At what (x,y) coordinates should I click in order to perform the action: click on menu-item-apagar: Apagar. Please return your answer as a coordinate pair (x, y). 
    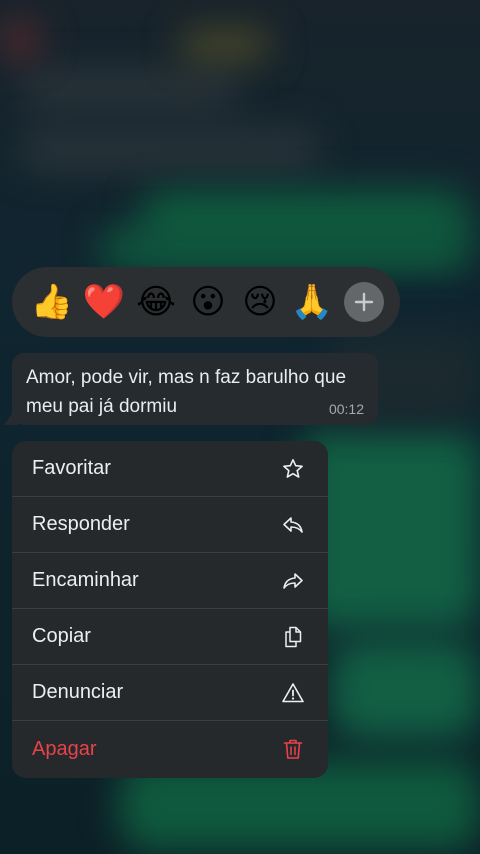
    Looking at the image, I should click on (170, 749).